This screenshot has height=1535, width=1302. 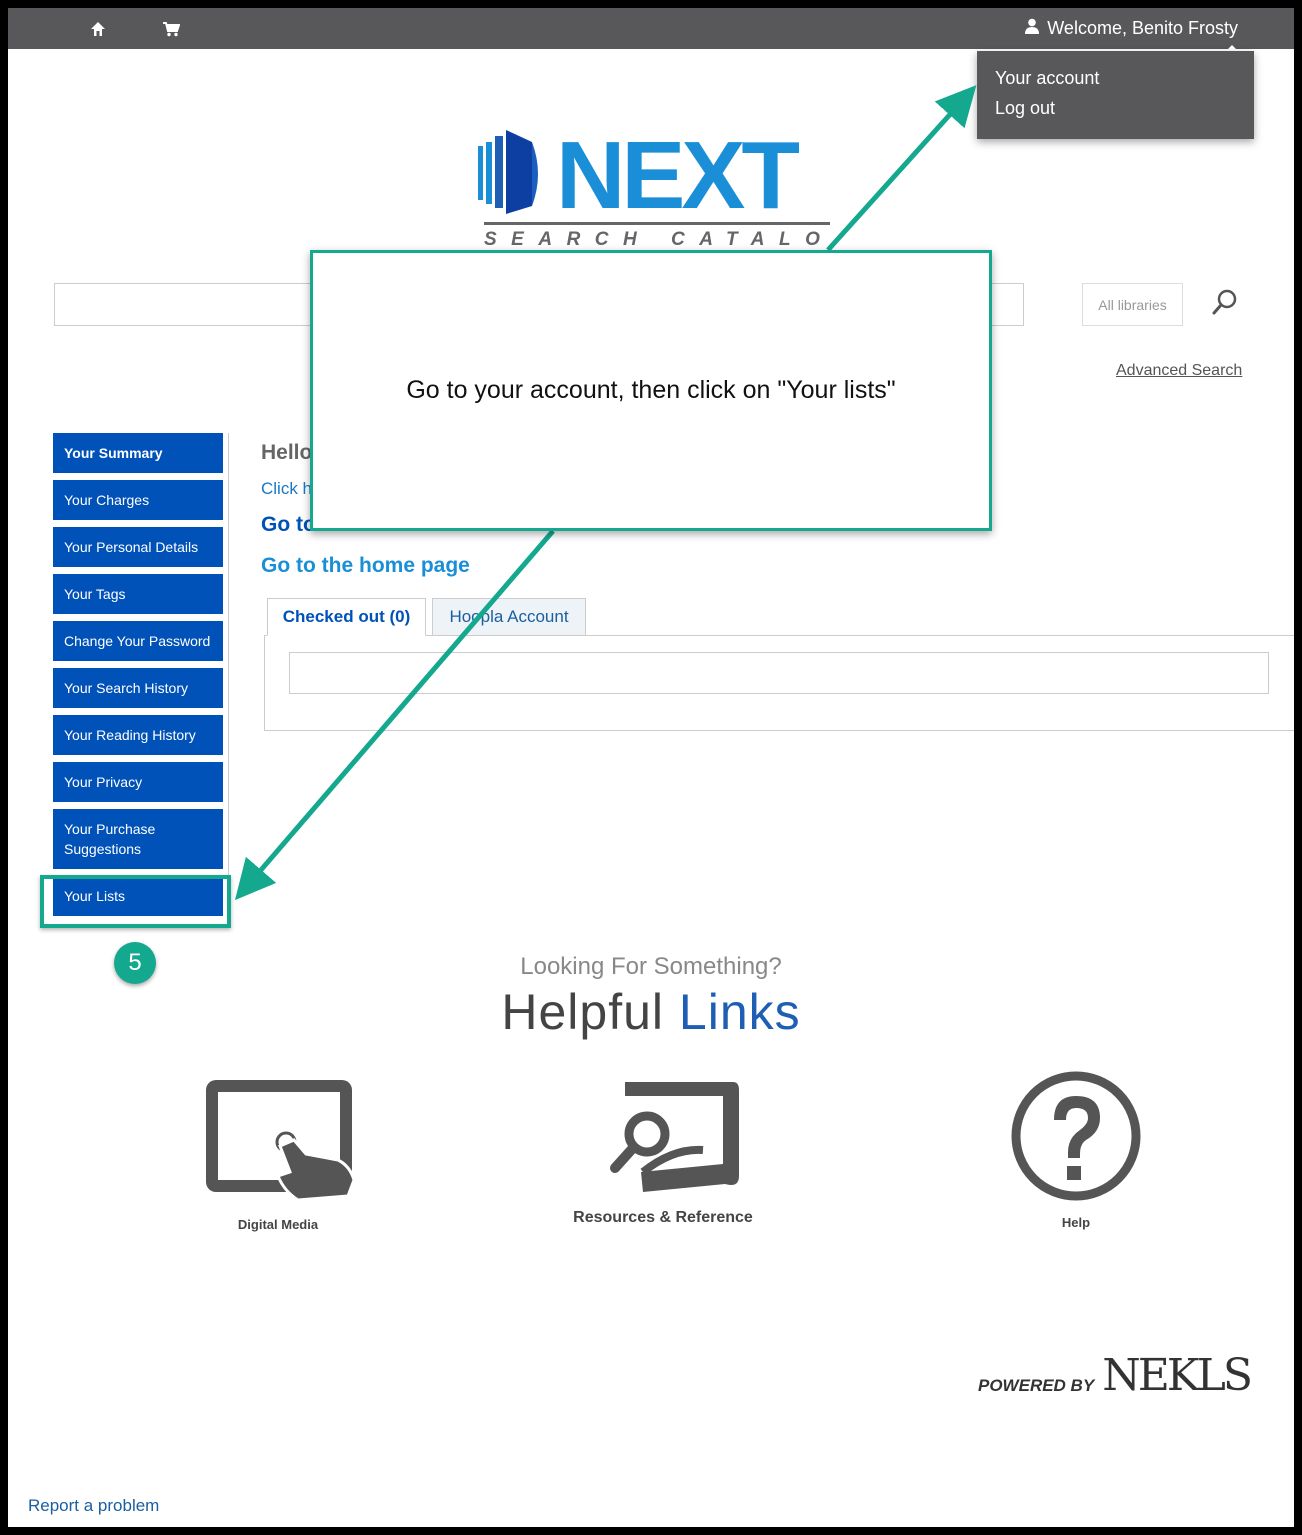 What do you see at coordinates (346, 617) in the screenshot?
I see `tab-checked-out: Checked out (0)` at bounding box center [346, 617].